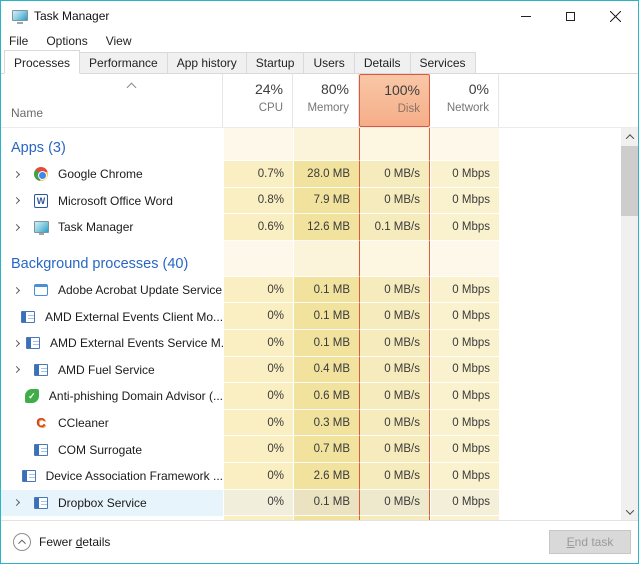 The width and height of the screenshot is (639, 564). I want to click on column-header-memory: 80% Memory, so click(326, 100).